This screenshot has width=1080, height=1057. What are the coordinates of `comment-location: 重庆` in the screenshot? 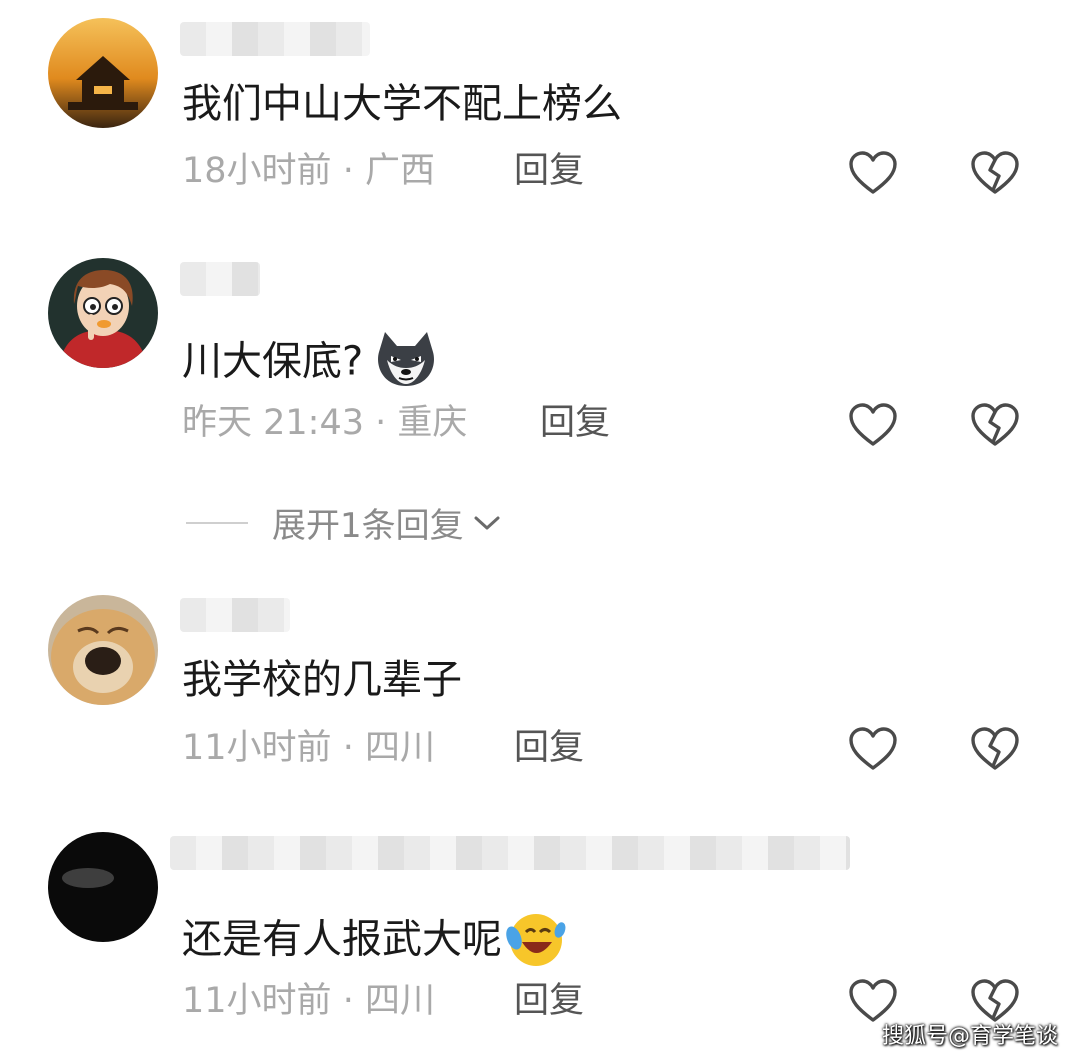 It's located at (432, 423).